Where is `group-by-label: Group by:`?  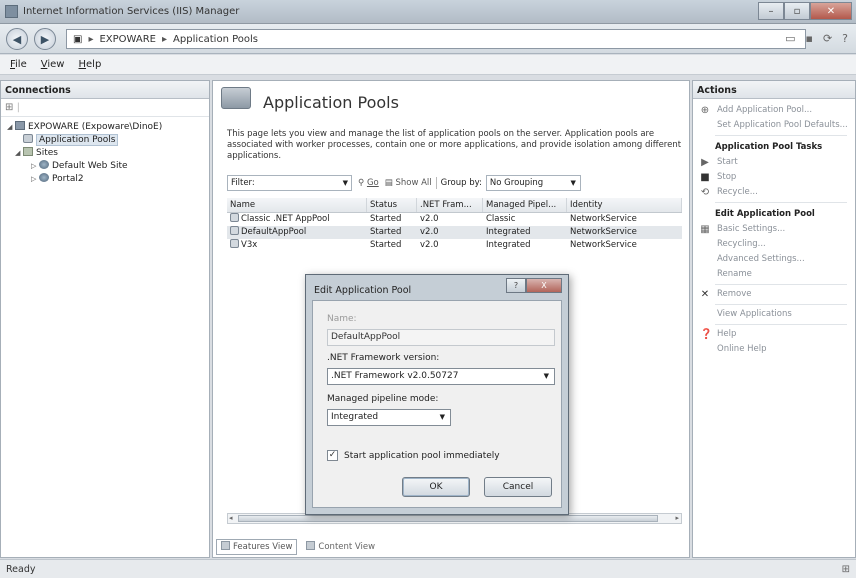 group-by-label: Group by: is located at coordinates (461, 183).